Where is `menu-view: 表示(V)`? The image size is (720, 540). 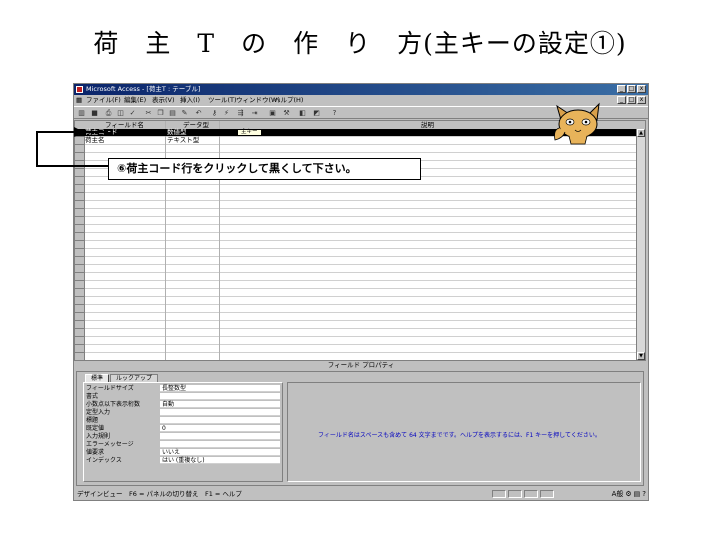 menu-view: 表示(V) is located at coordinates (163, 100).